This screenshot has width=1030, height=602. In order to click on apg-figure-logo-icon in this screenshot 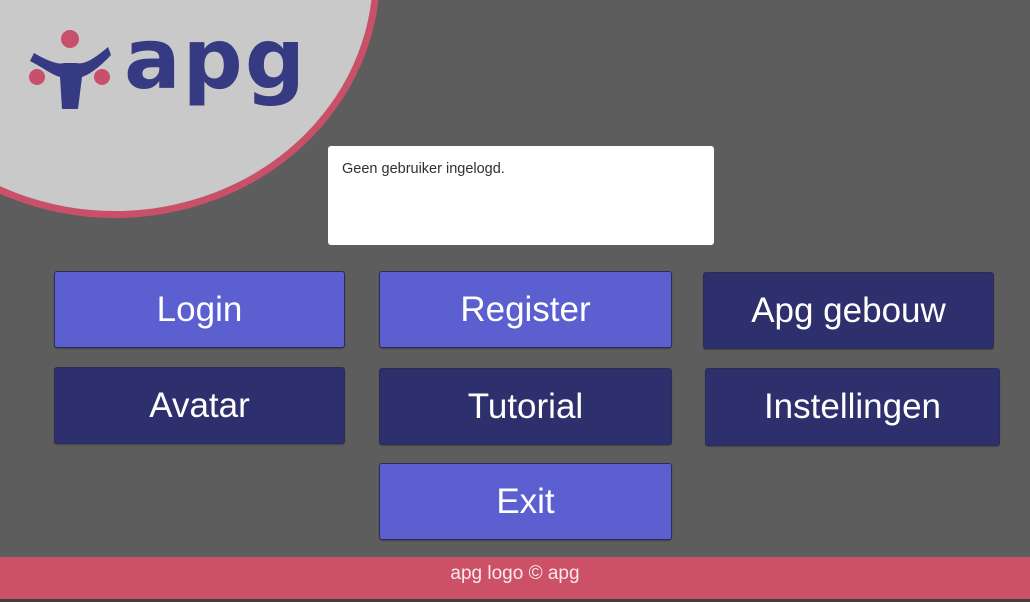, I will do `click(70, 69)`.